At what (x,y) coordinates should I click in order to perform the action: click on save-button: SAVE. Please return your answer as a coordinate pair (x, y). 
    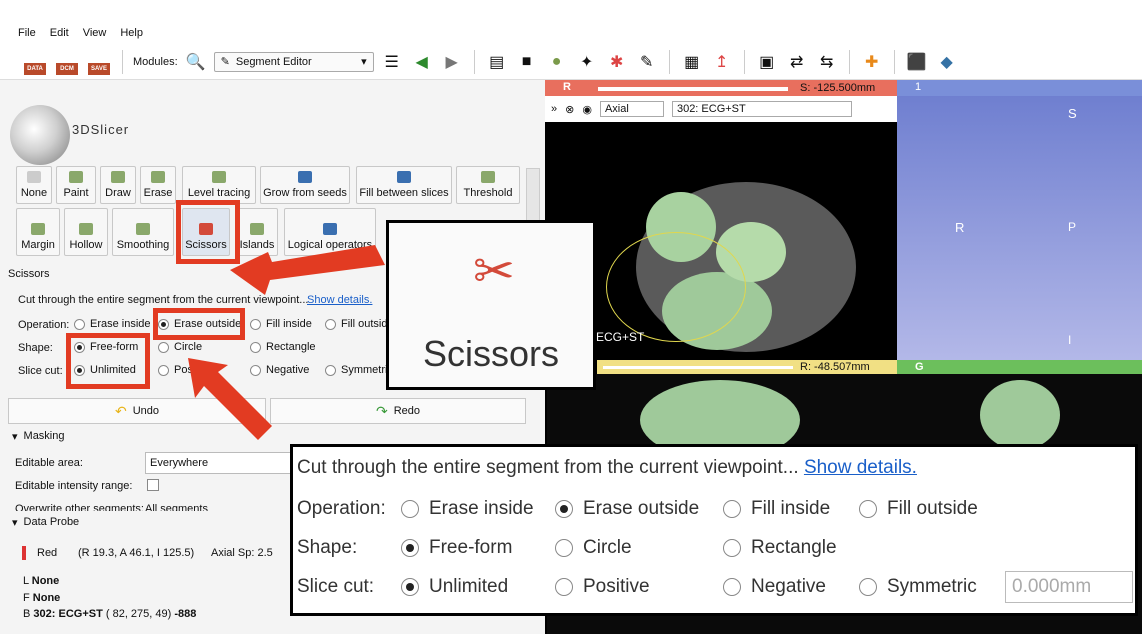
    Looking at the image, I should click on (99, 62).